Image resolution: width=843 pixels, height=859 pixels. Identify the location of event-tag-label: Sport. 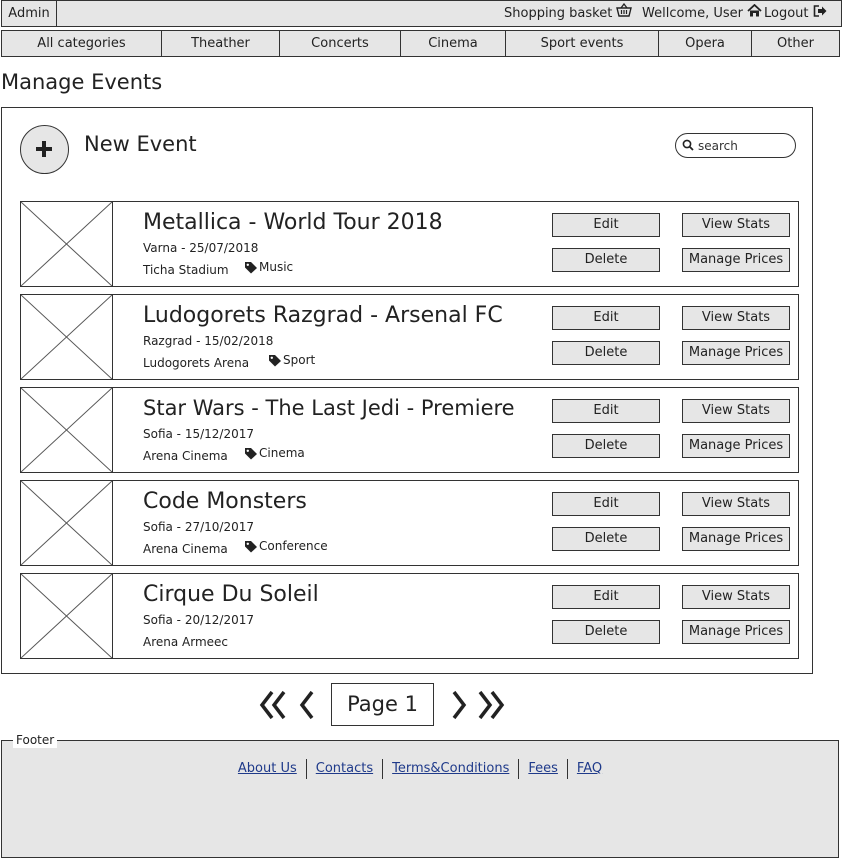
(299, 360).